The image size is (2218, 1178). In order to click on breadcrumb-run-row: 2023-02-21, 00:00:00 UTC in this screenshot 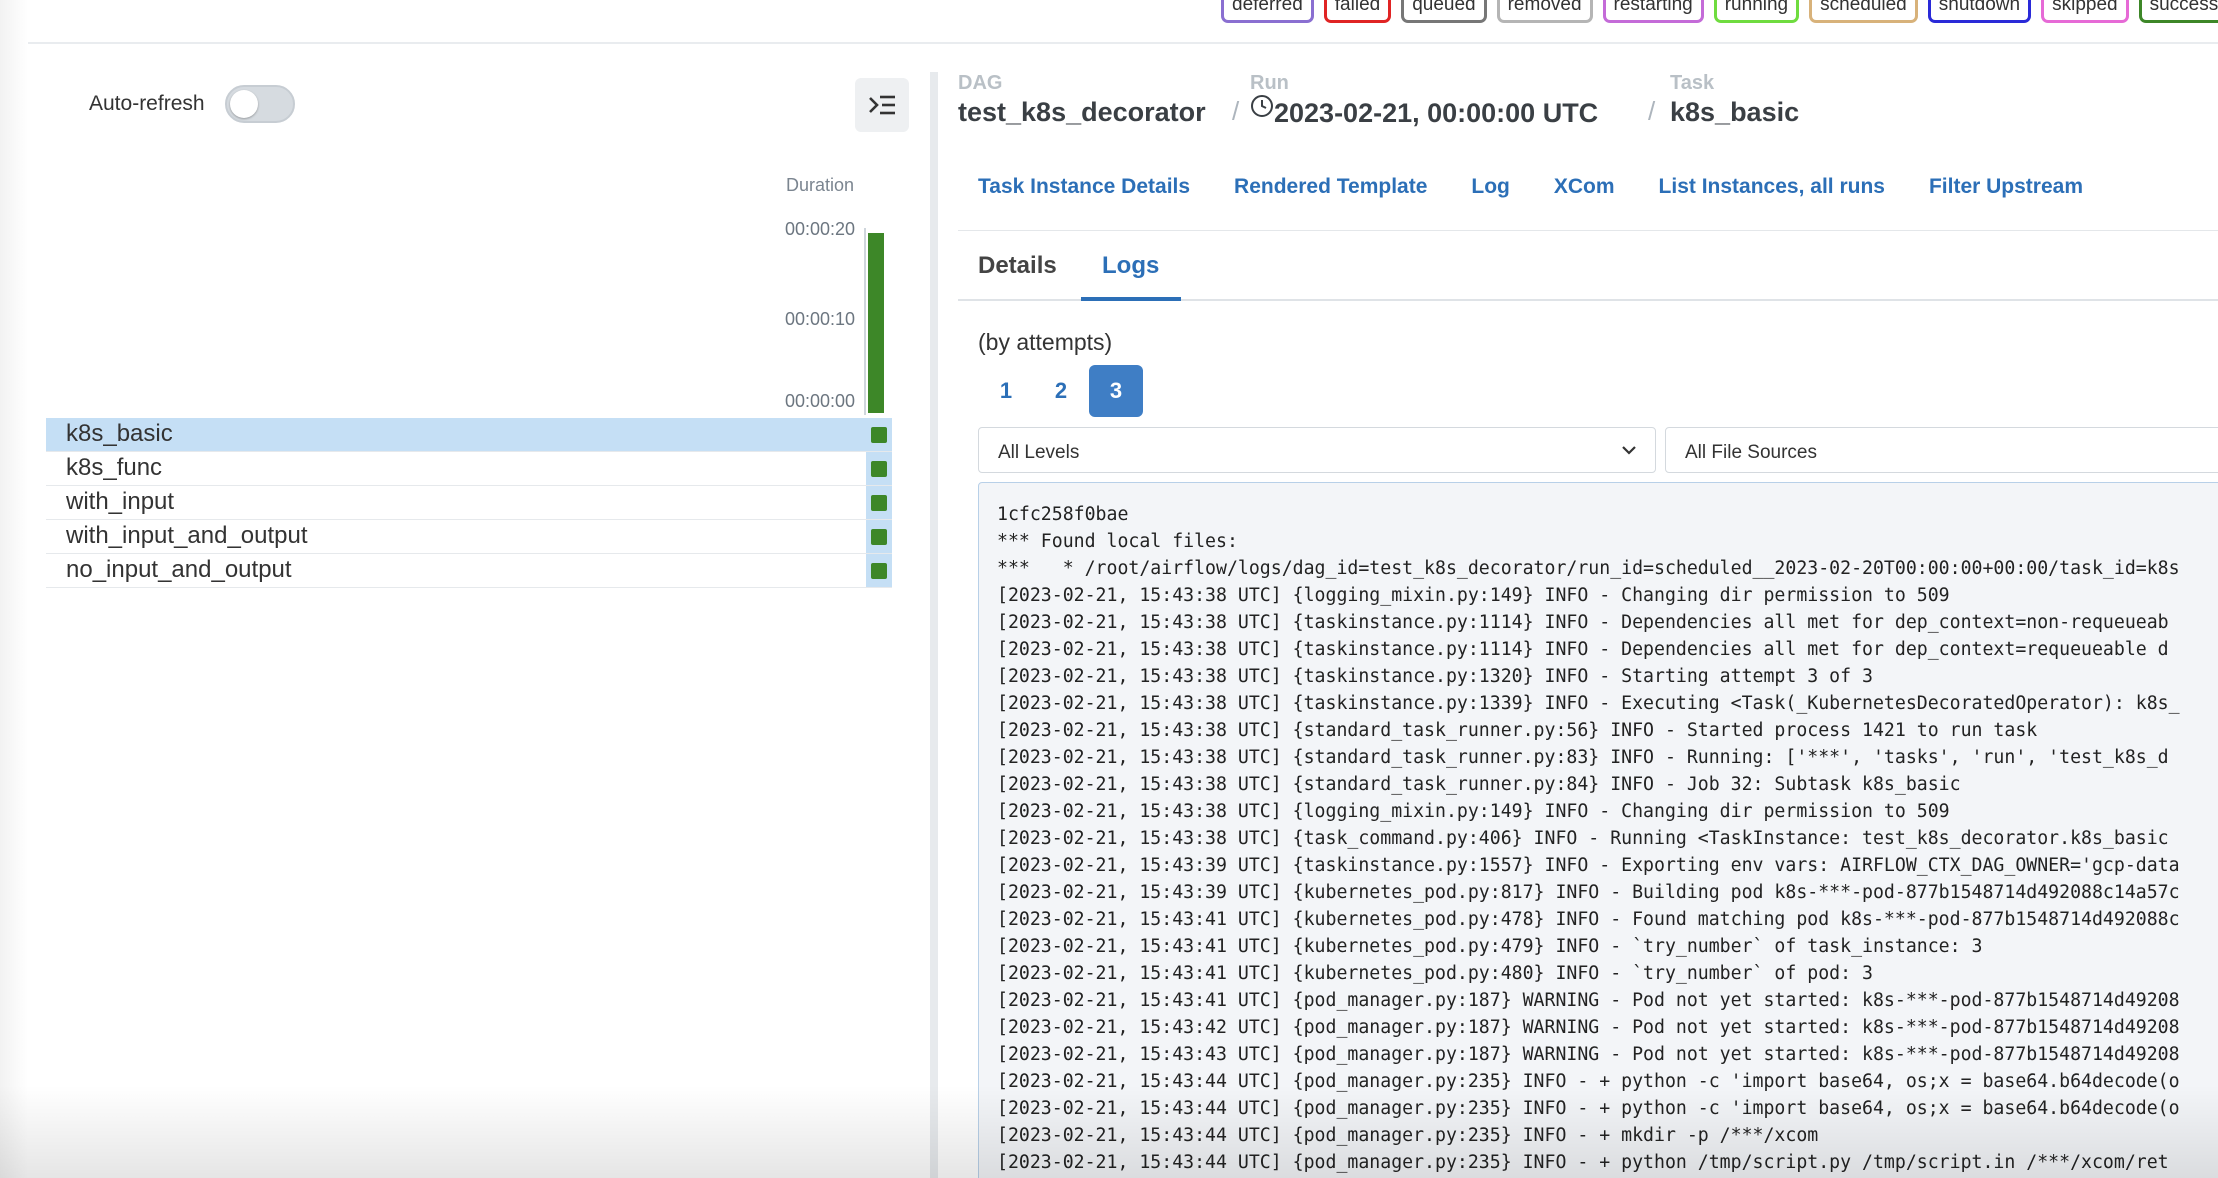, I will do `click(1424, 112)`.